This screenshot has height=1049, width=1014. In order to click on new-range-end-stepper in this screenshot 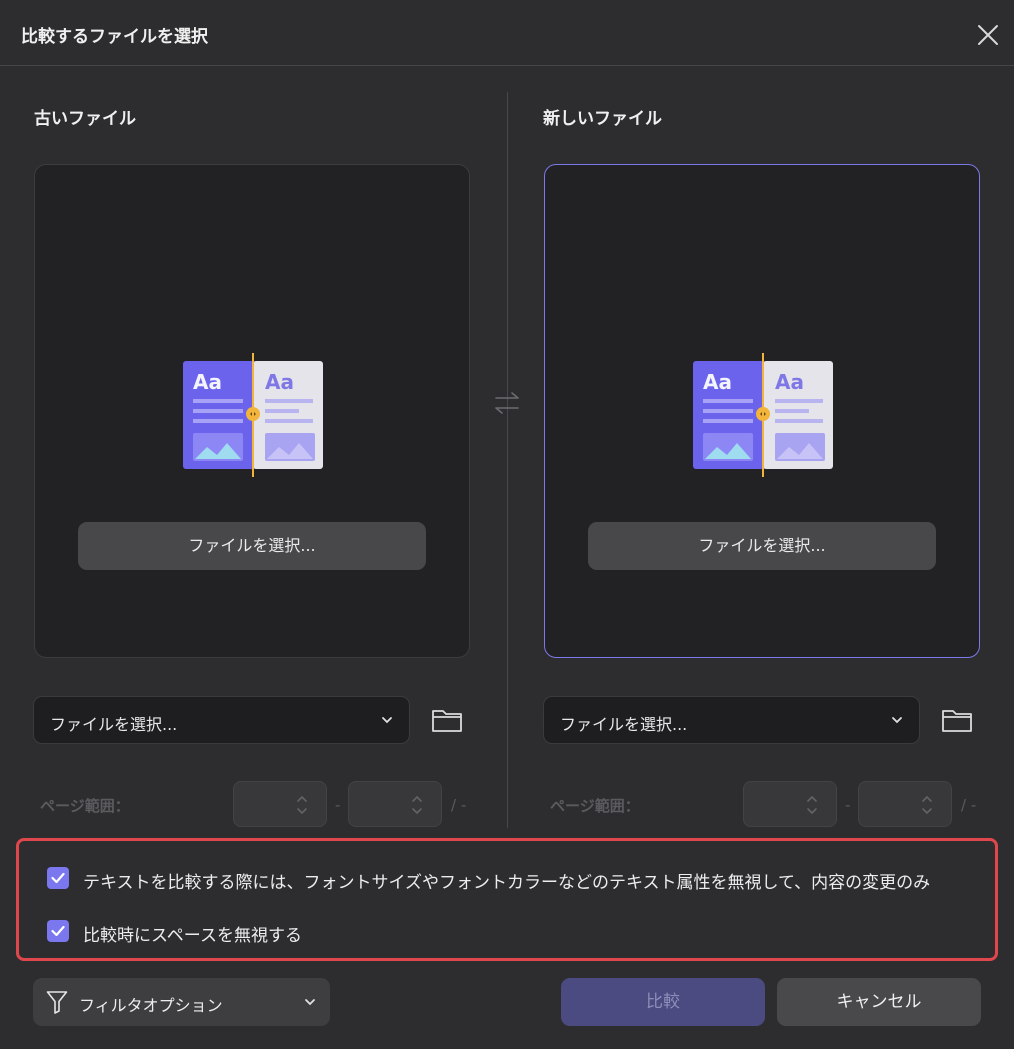, I will do `click(905, 804)`.